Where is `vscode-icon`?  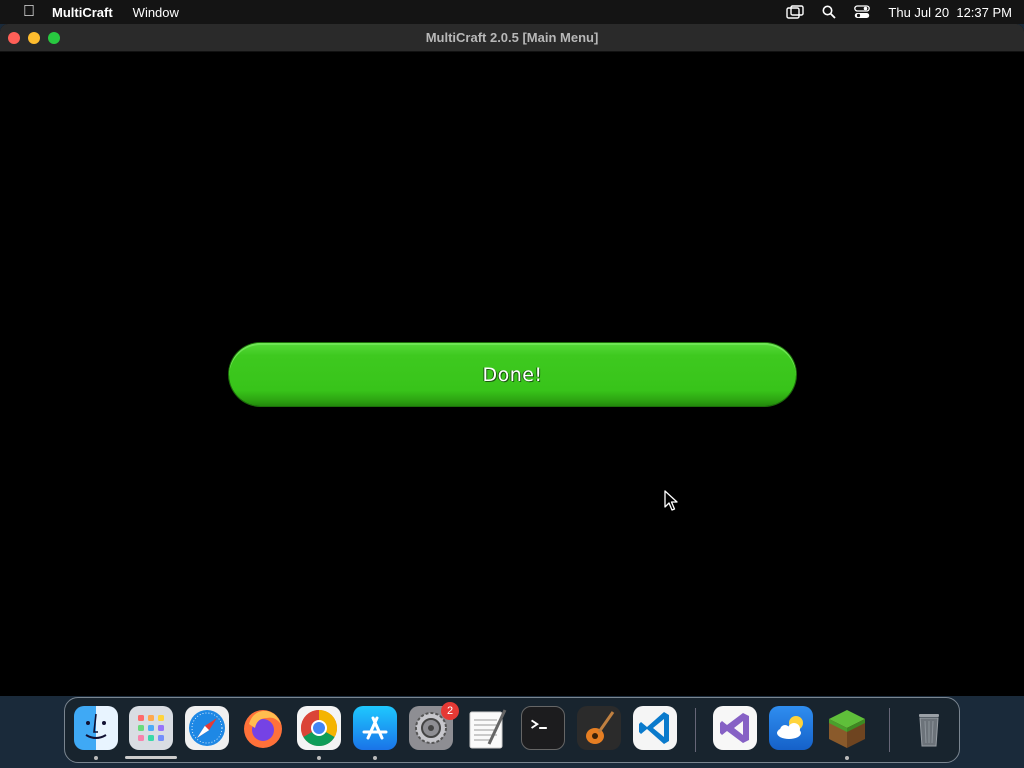 vscode-icon is located at coordinates (655, 728).